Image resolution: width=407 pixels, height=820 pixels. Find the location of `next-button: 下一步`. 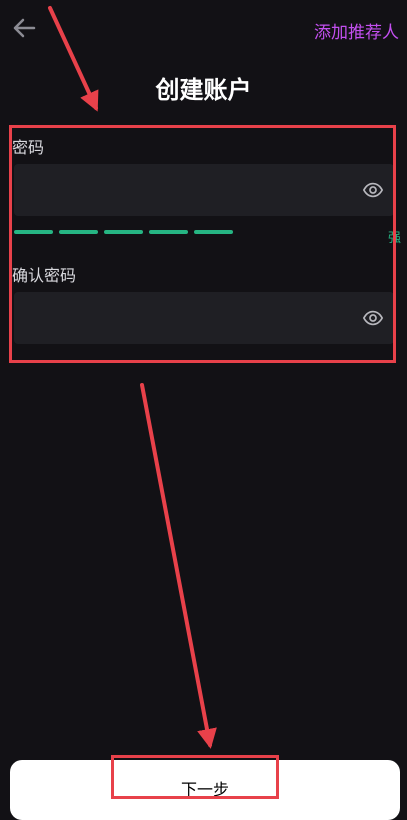

next-button: 下一步 is located at coordinates (205, 790).